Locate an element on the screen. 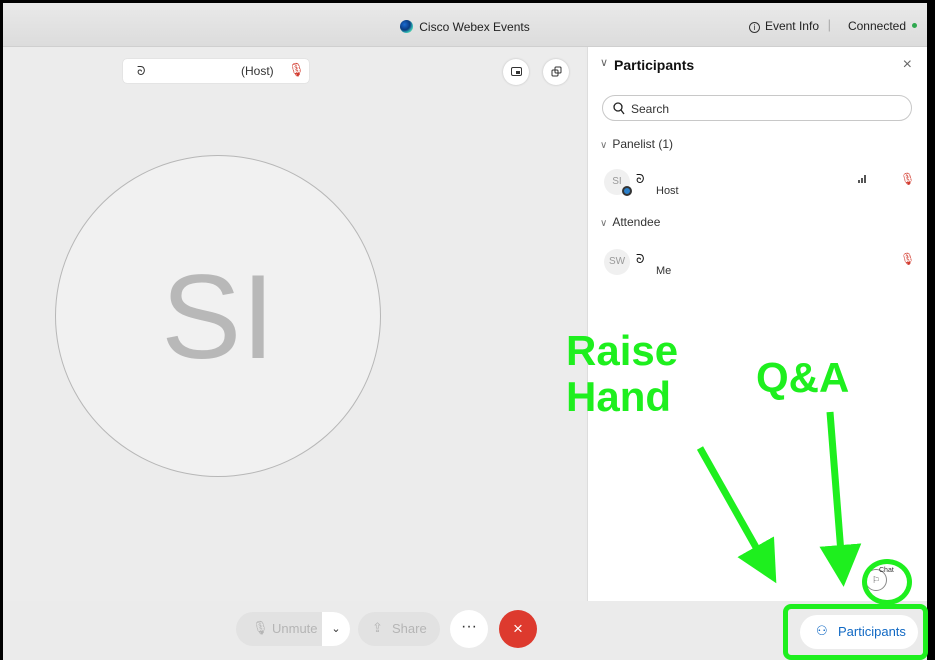  more-options-button: ··· is located at coordinates (469, 629).